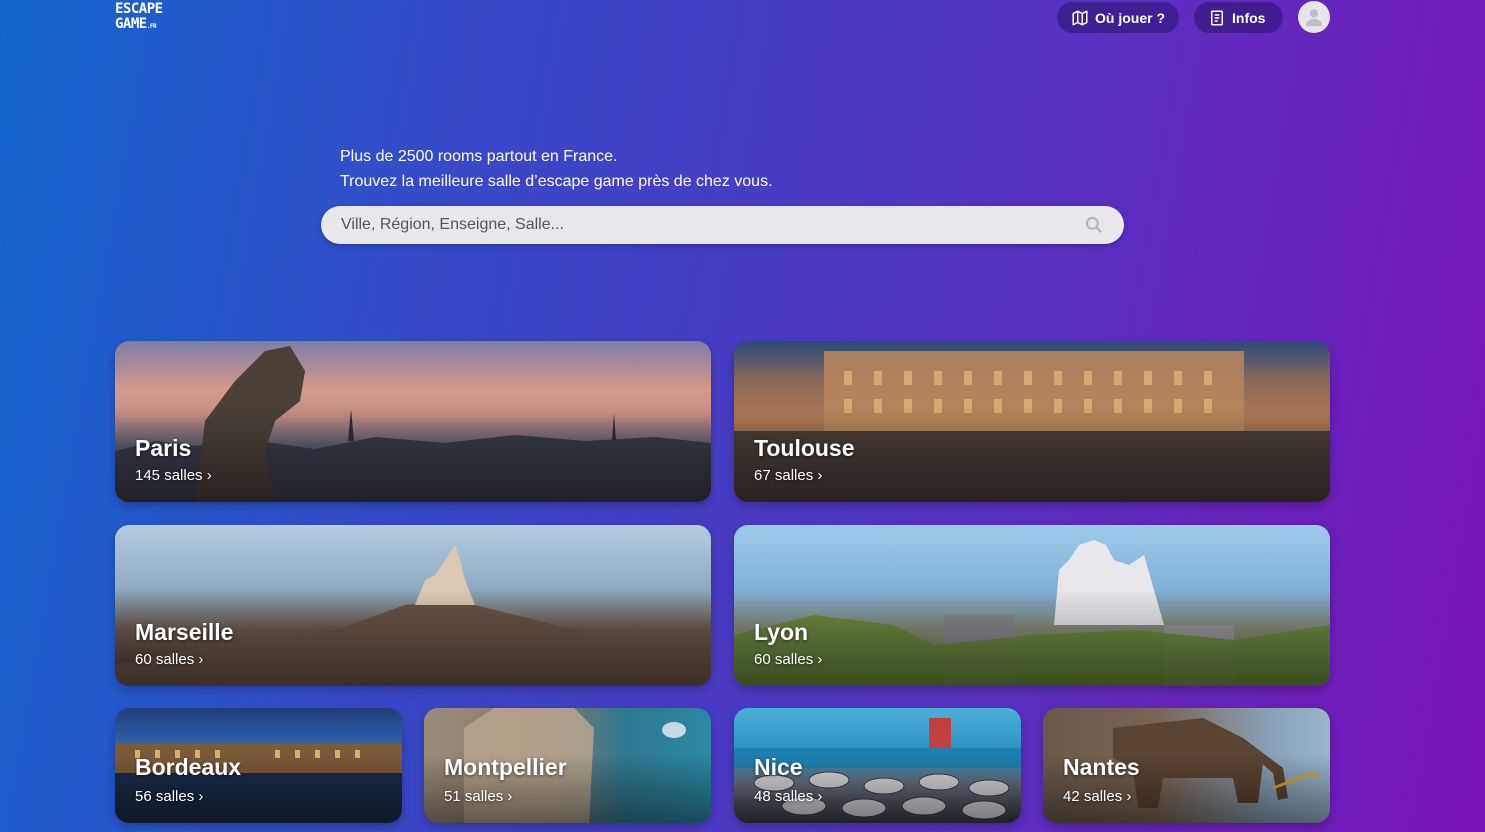 The height and width of the screenshot is (832, 1485). Describe the element at coordinates (413, 421) in the screenshot. I see `city-card-paris: Paris 145 salles ›` at that location.